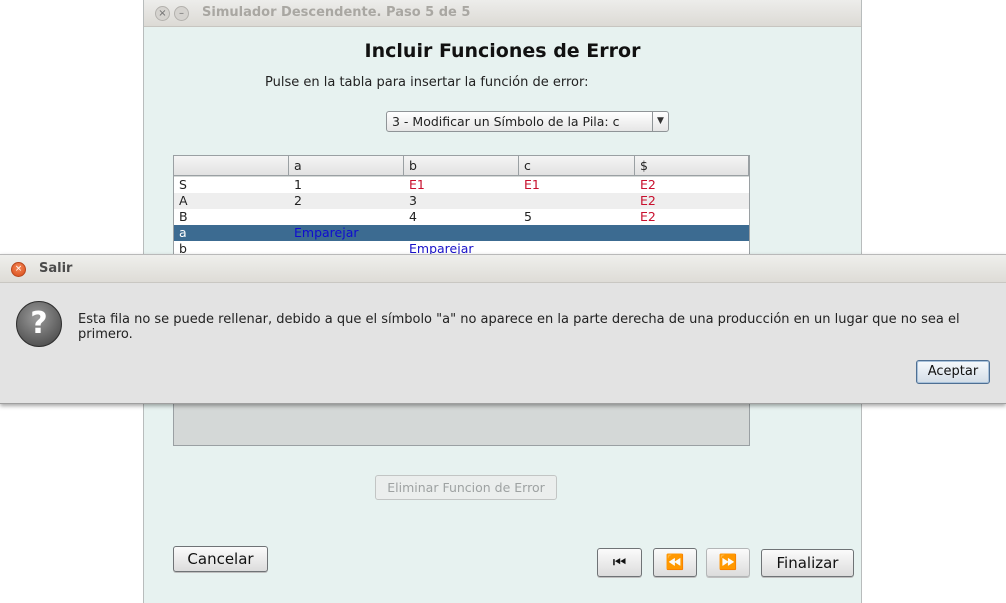 The image size is (1006, 603). I want to click on rewind-icon: ⏪, so click(675, 562).